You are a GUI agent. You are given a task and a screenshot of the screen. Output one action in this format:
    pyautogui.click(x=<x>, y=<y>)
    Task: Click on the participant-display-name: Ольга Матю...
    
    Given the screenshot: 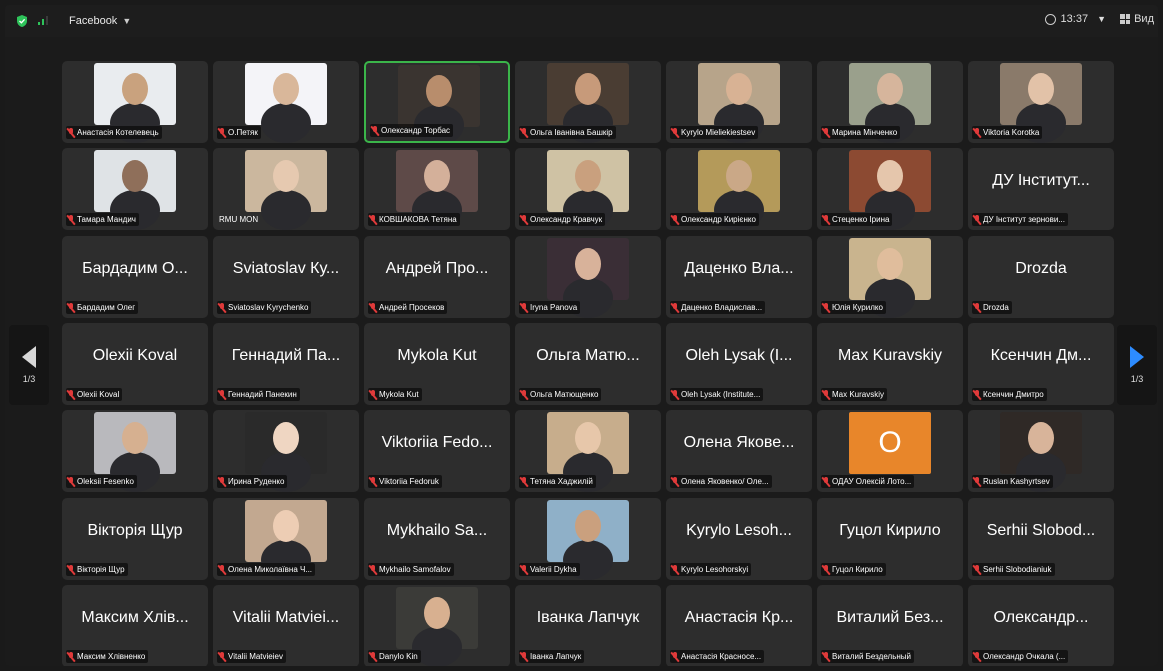 What is the action you would take?
    pyautogui.click(x=588, y=355)
    